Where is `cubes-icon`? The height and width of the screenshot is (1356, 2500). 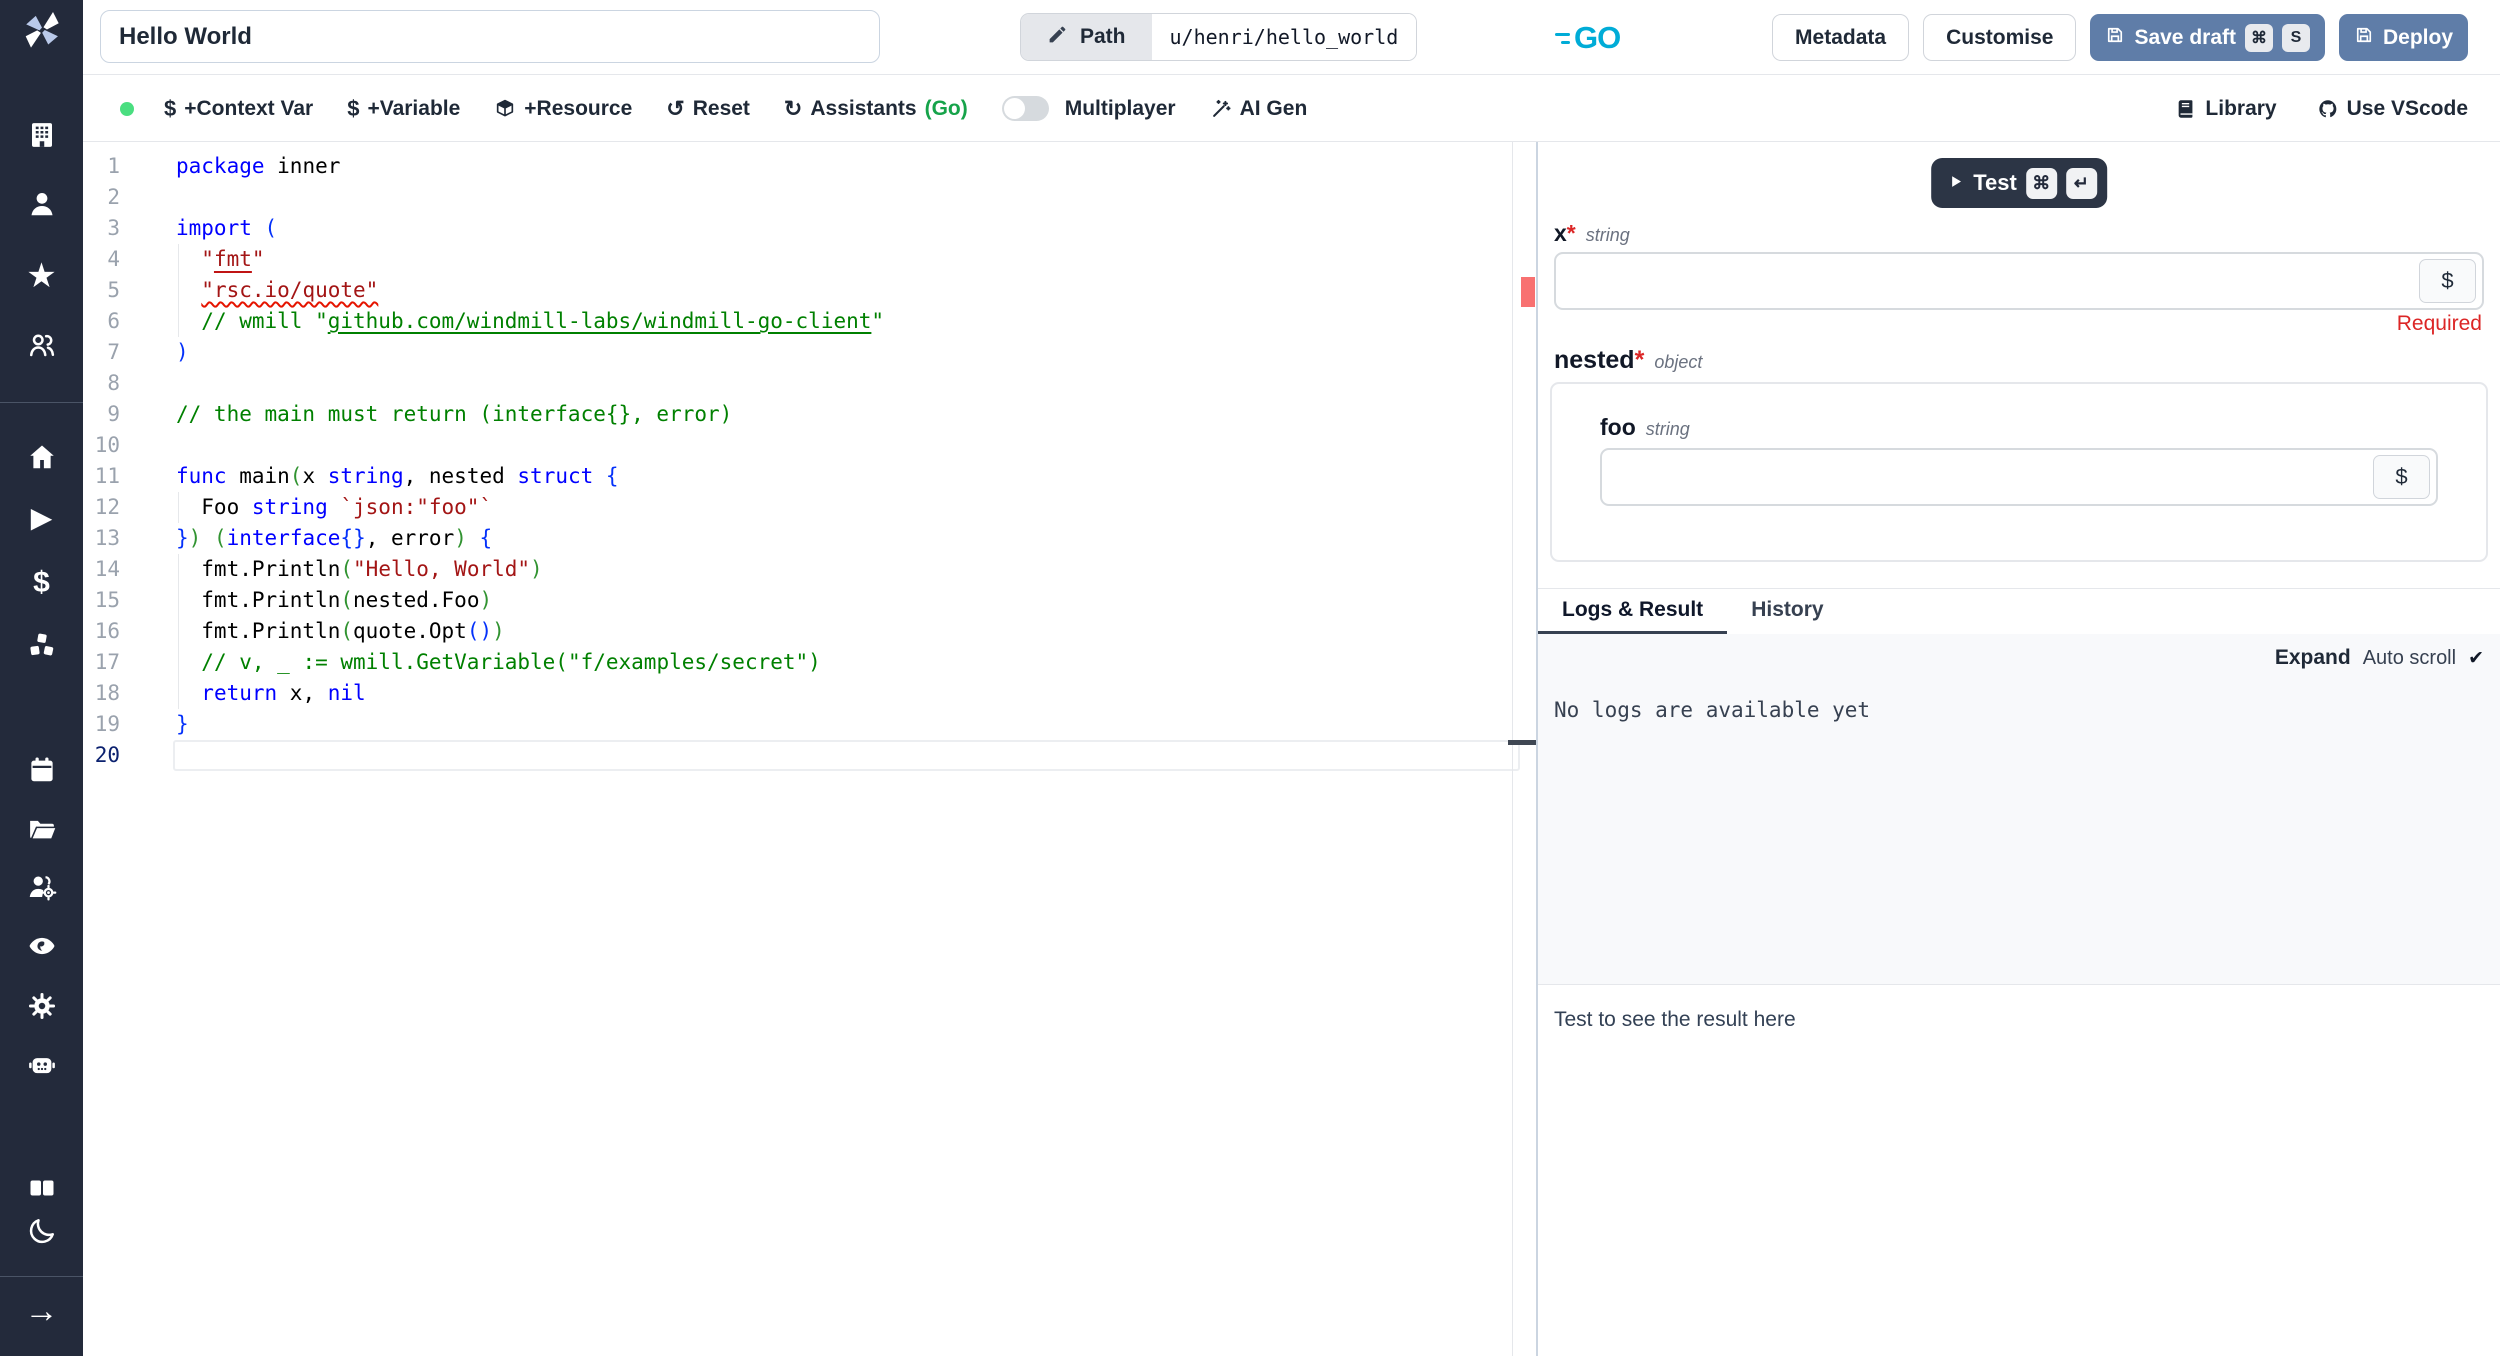 cubes-icon is located at coordinates (42, 645).